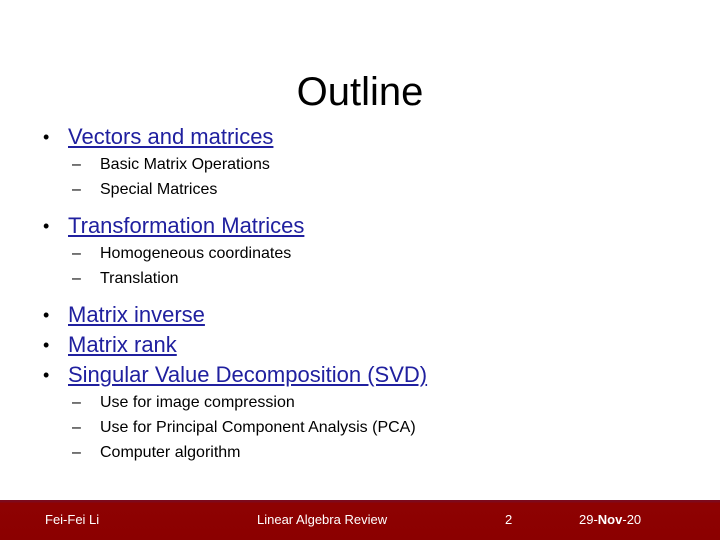  I want to click on outline-group: • Matrix inverse, so click(360, 315).